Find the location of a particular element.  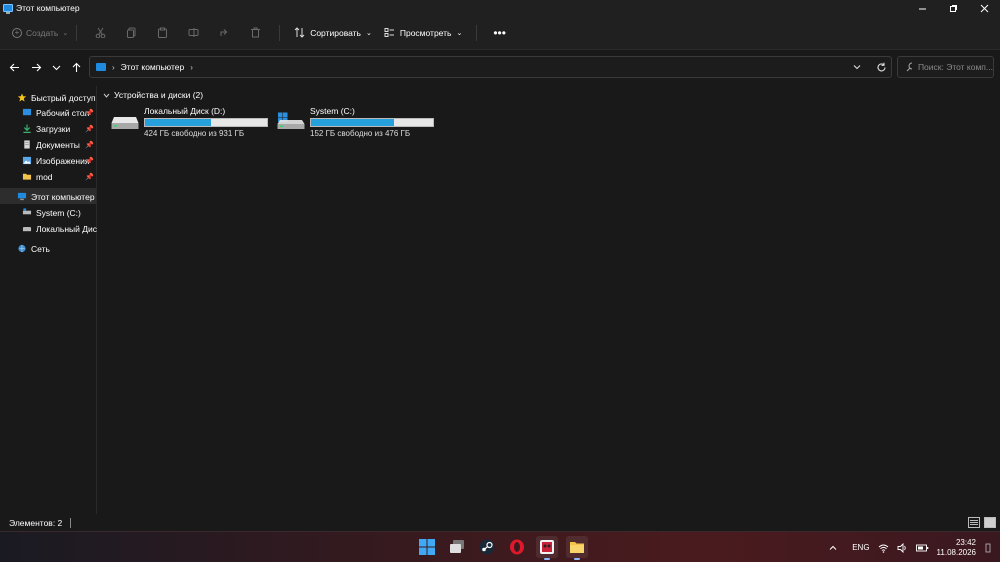

clock: 23:42 11.08.2026 is located at coordinates (956, 548).